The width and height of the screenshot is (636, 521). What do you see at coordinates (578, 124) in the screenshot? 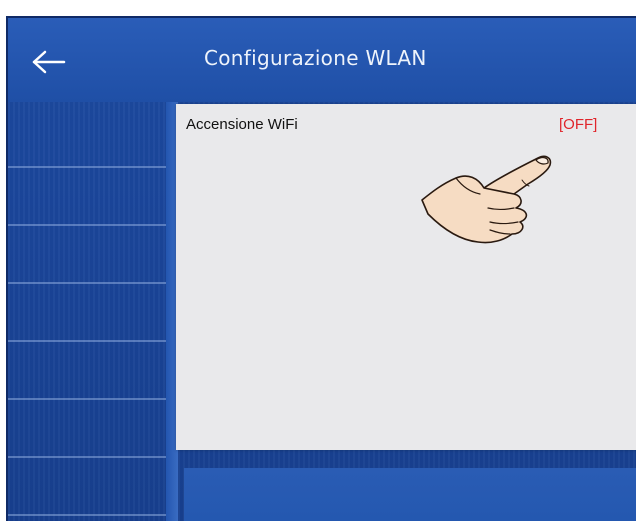
I see `wifi-power-toggle: [OFF]` at bounding box center [578, 124].